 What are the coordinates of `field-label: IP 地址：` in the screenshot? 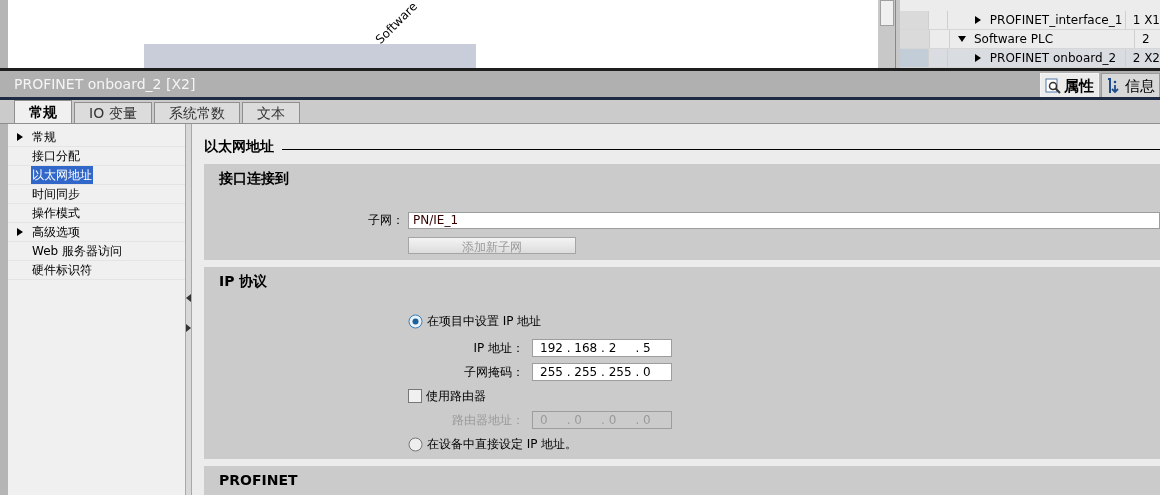 It's located at (498, 348).